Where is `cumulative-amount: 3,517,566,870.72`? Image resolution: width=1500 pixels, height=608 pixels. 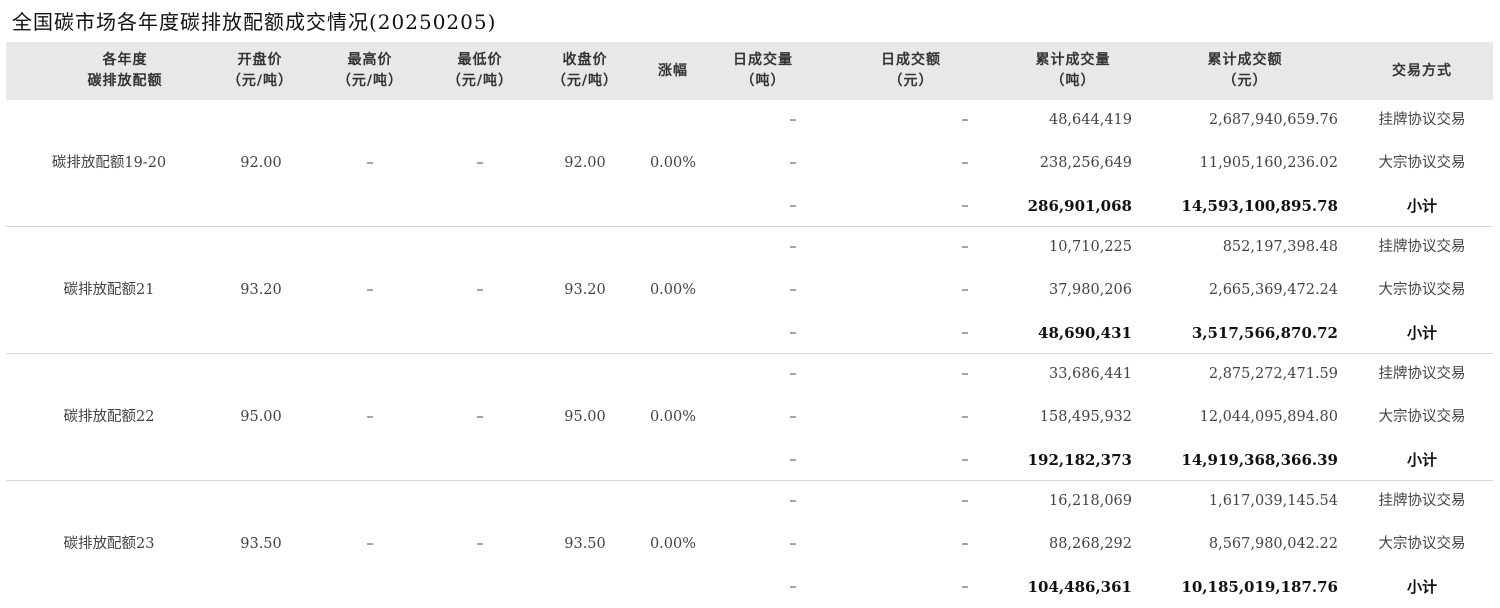
cumulative-amount: 3,517,566,870.72 is located at coordinates (1264, 333).